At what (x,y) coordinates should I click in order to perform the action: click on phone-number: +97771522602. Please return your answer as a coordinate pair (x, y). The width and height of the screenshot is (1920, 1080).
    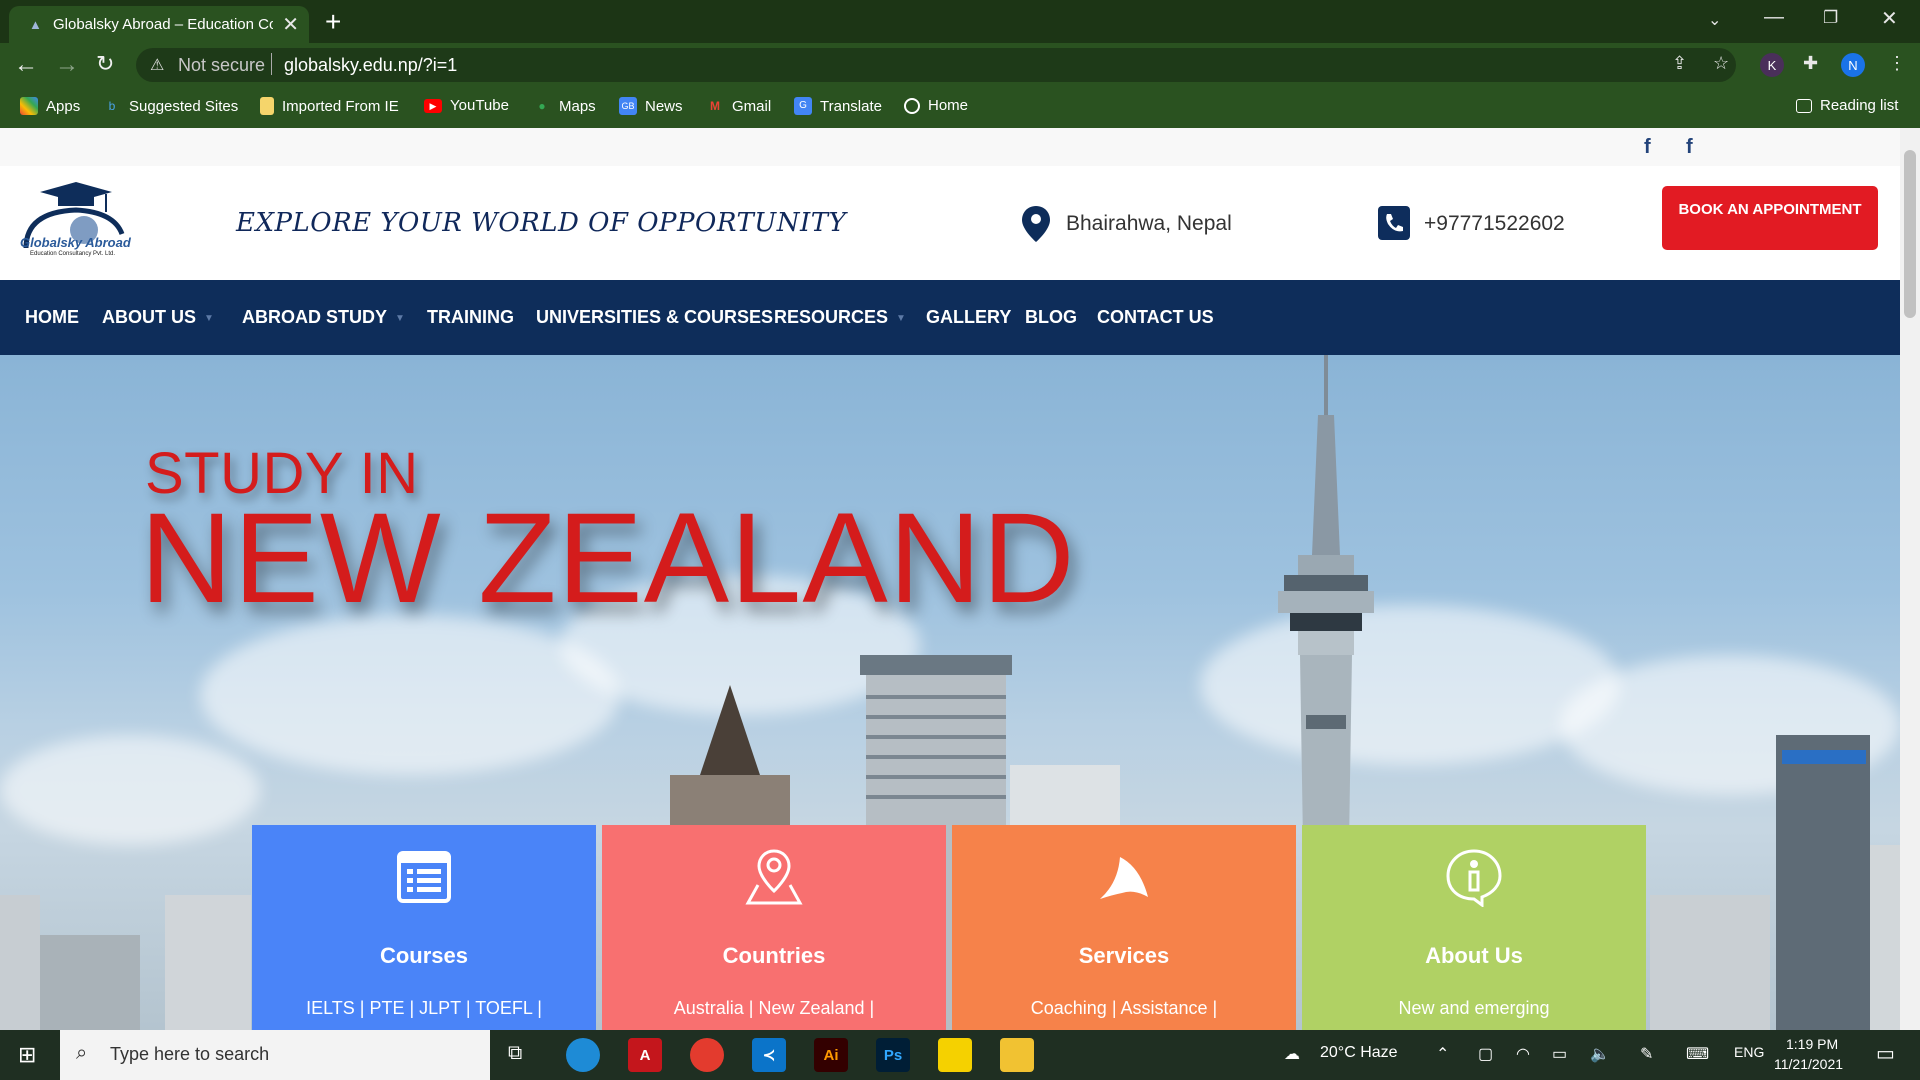
    Looking at the image, I should click on (1494, 224).